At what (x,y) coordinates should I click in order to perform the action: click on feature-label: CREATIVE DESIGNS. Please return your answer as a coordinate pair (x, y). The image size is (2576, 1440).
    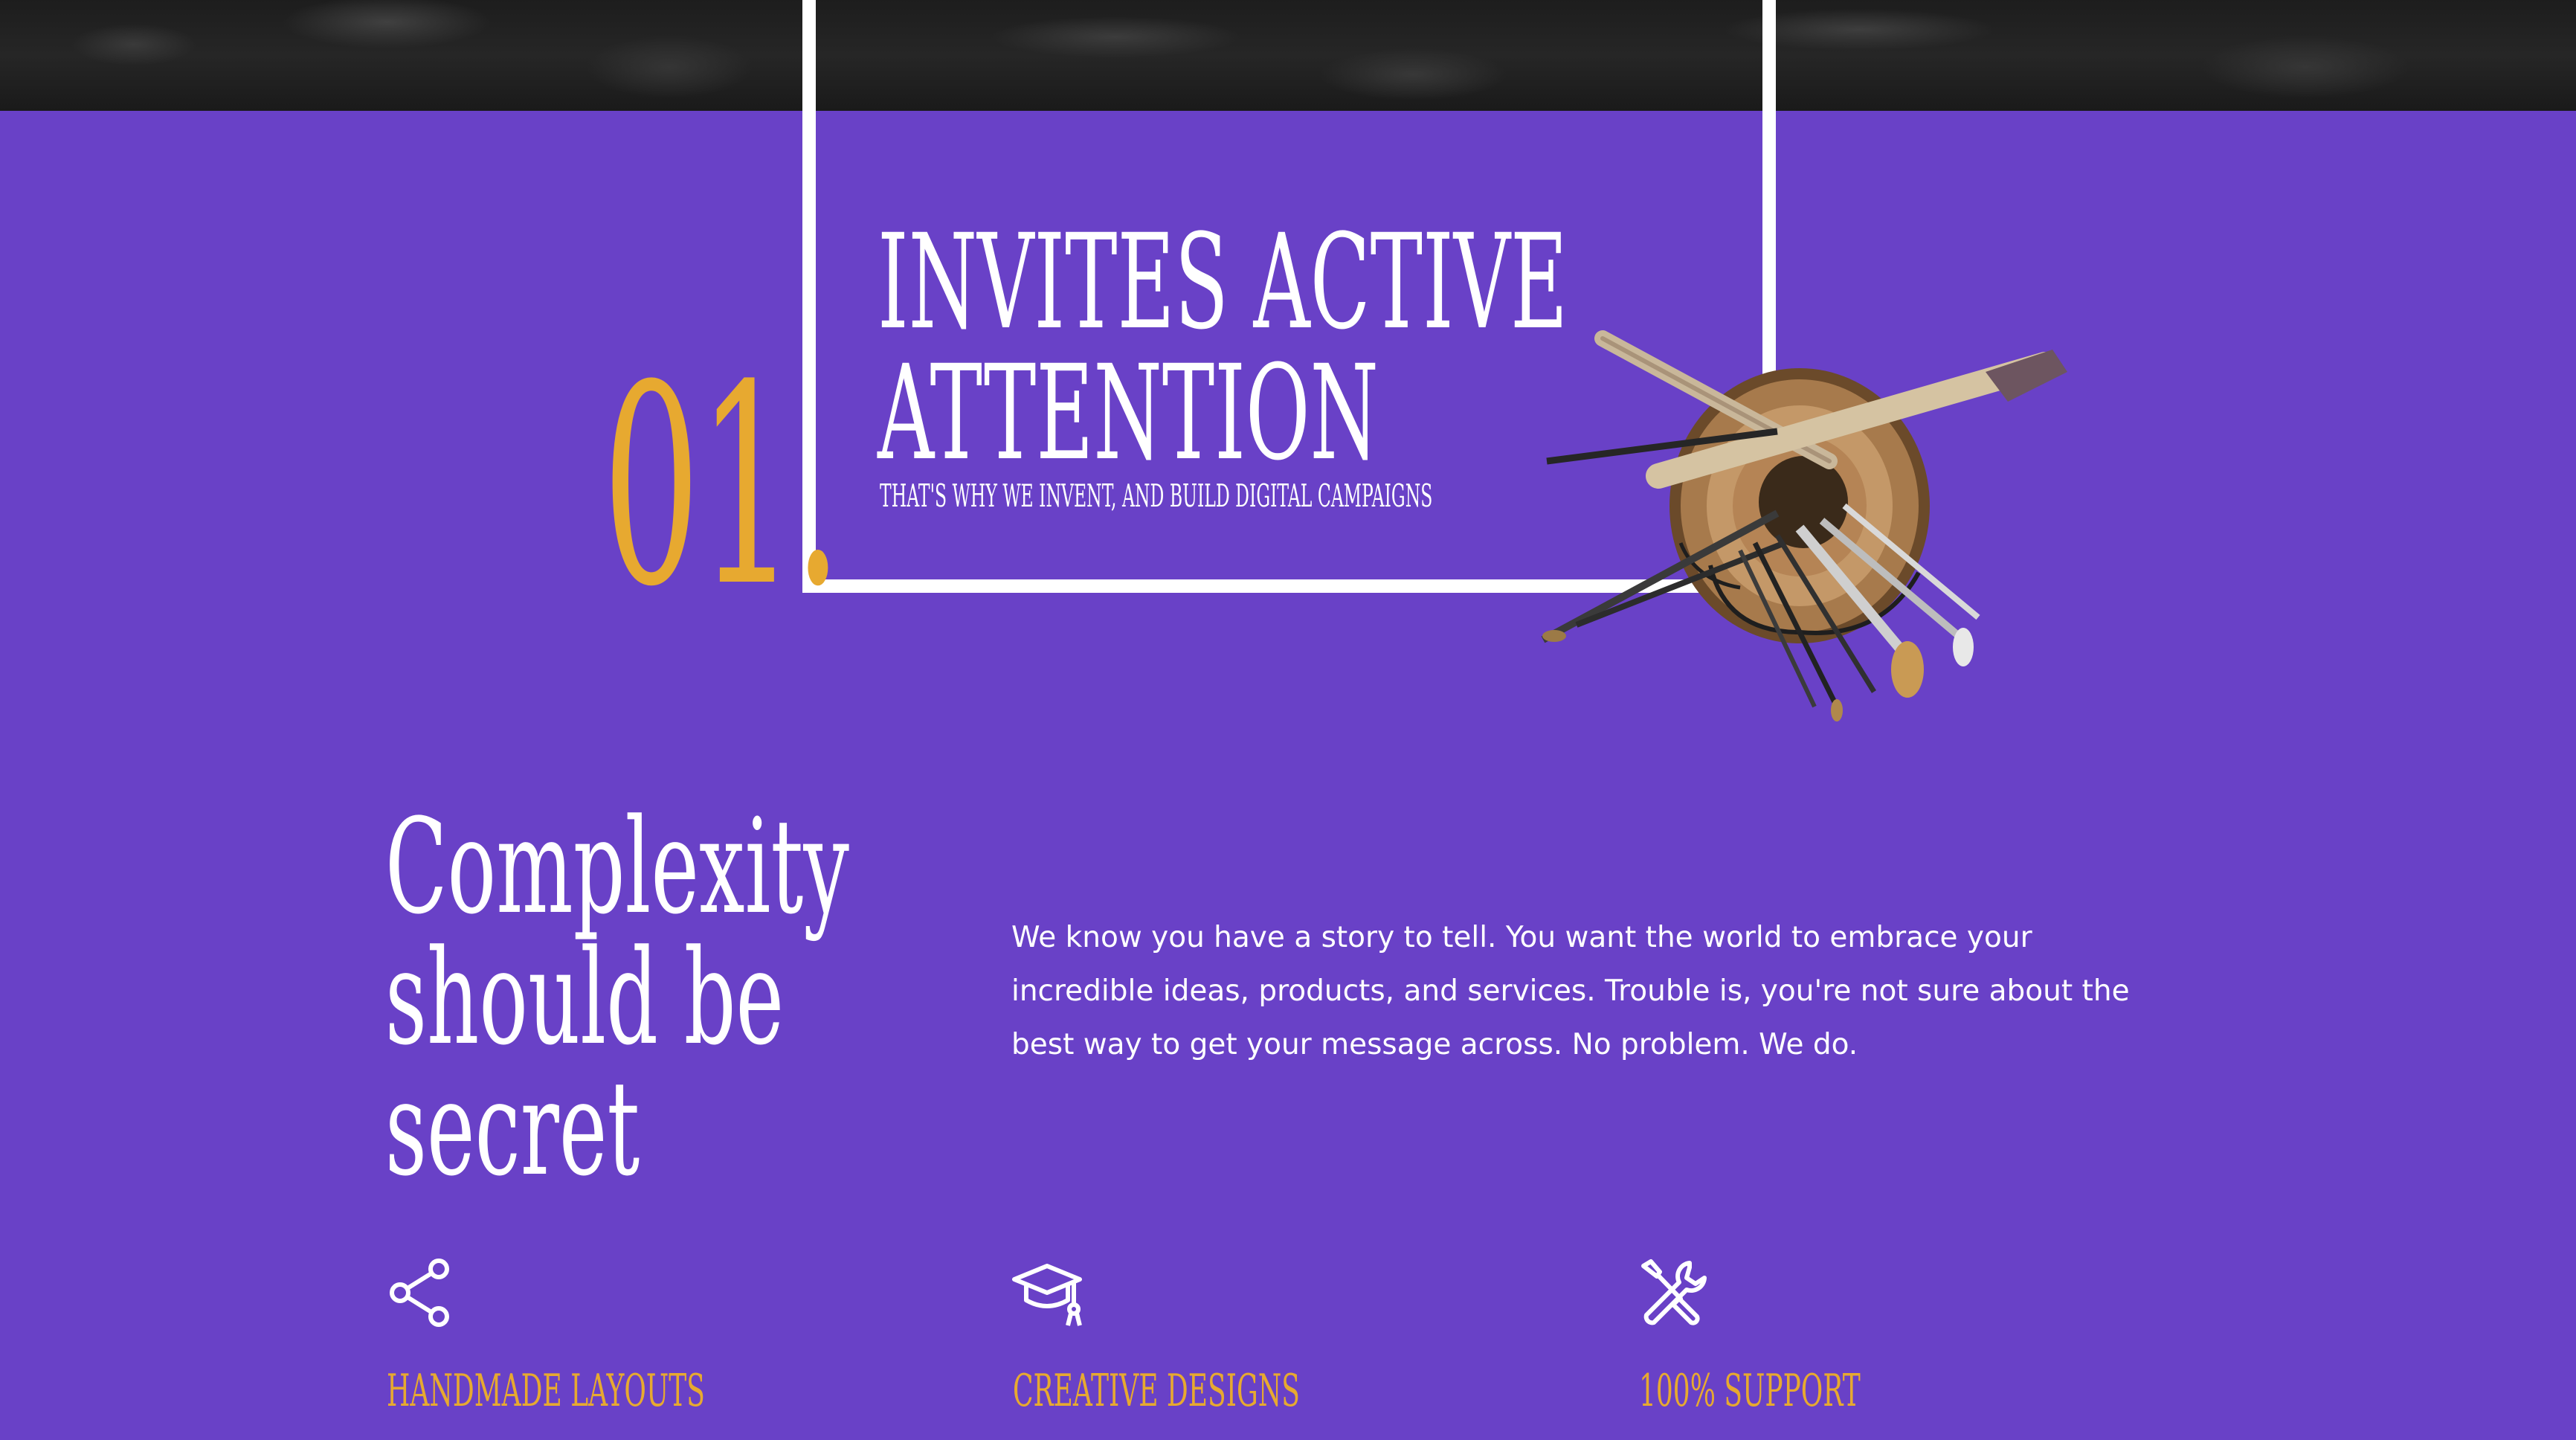
    Looking at the image, I should click on (1156, 1391).